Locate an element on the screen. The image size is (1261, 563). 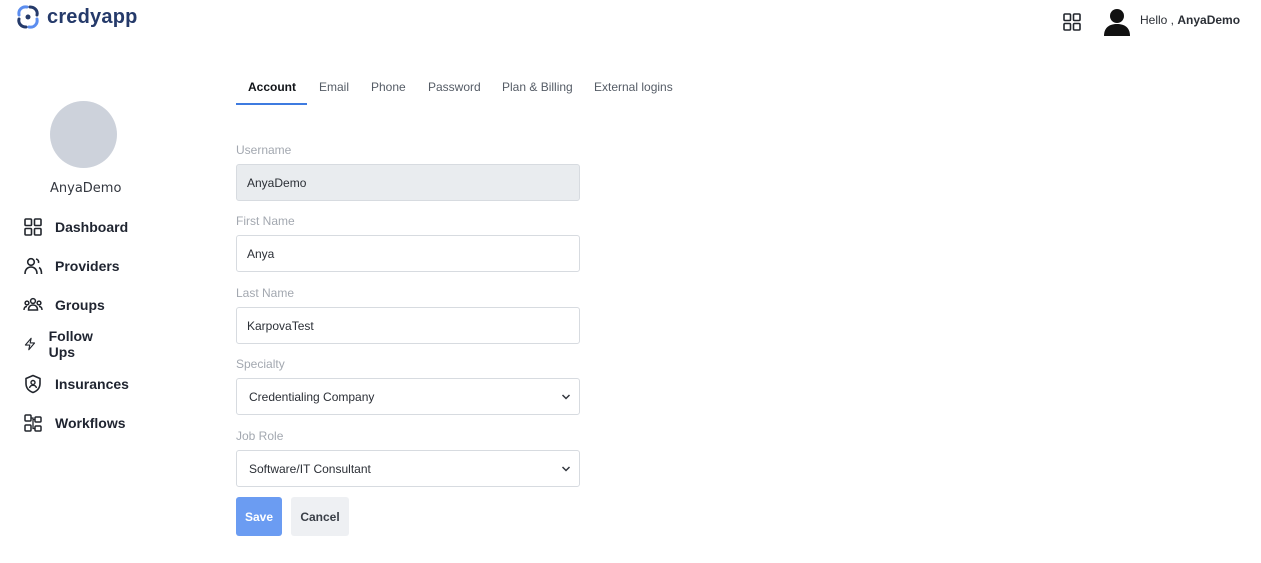
tab-account: Account is located at coordinates (272, 87).